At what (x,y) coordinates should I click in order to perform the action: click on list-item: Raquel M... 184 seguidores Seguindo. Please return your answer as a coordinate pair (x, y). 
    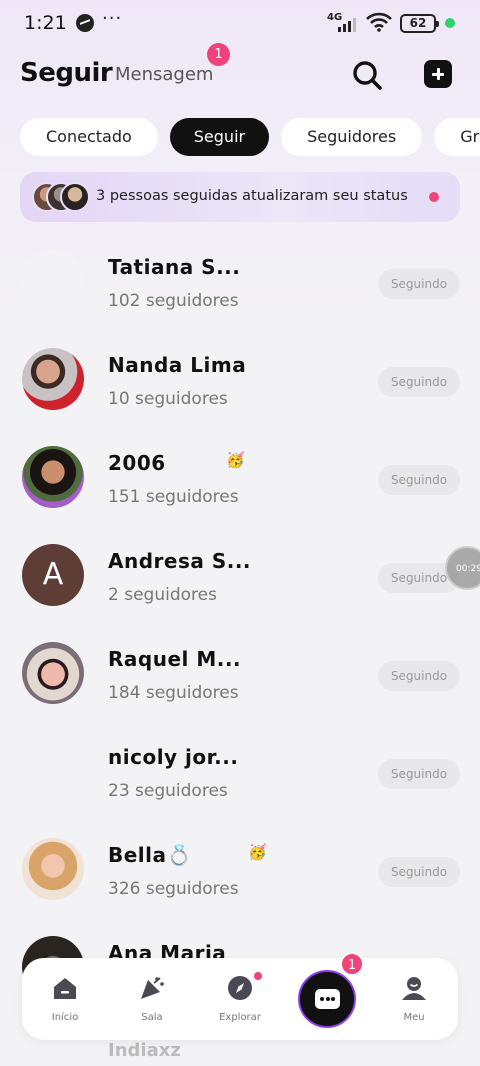
    Looking at the image, I should click on (240, 676).